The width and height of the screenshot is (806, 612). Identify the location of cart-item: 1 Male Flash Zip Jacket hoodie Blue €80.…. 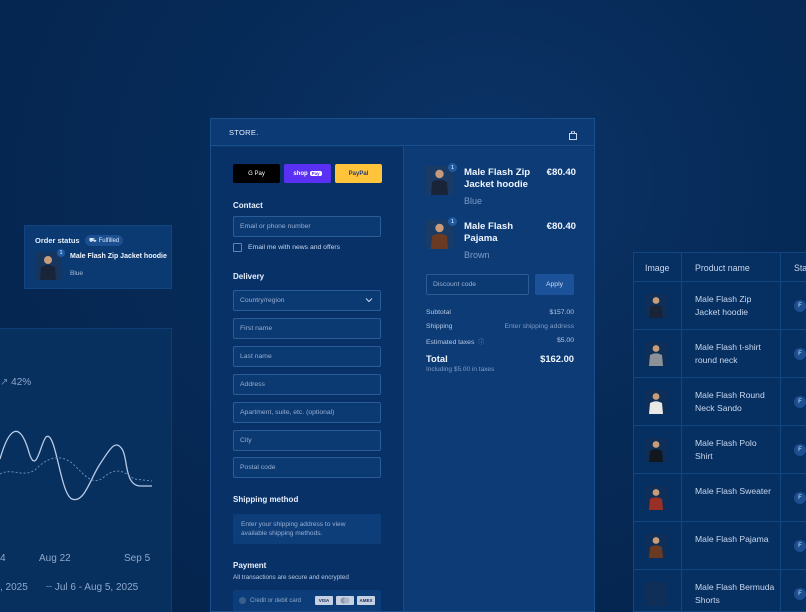
(501, 184).